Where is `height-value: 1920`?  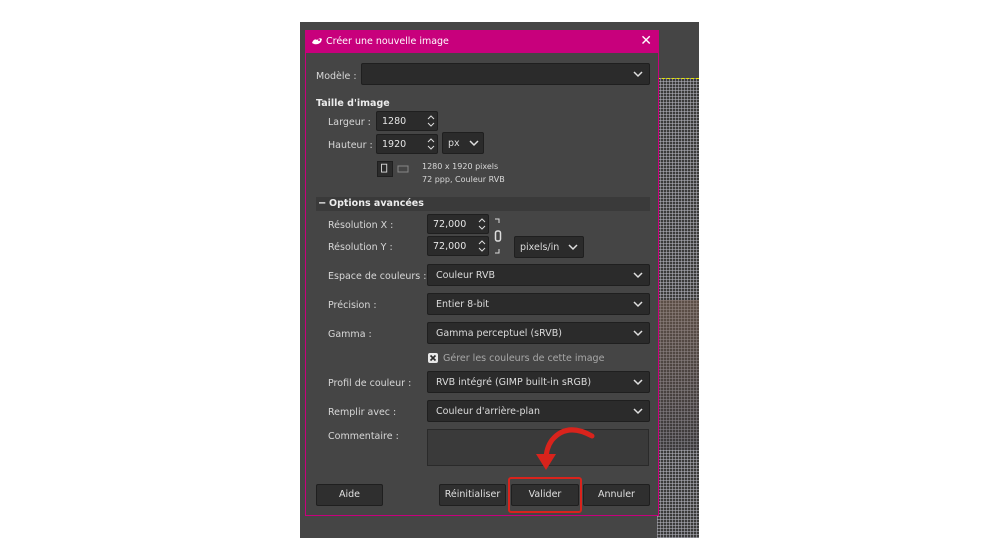
height-value: 1920 is located at coordinates (394, 144).